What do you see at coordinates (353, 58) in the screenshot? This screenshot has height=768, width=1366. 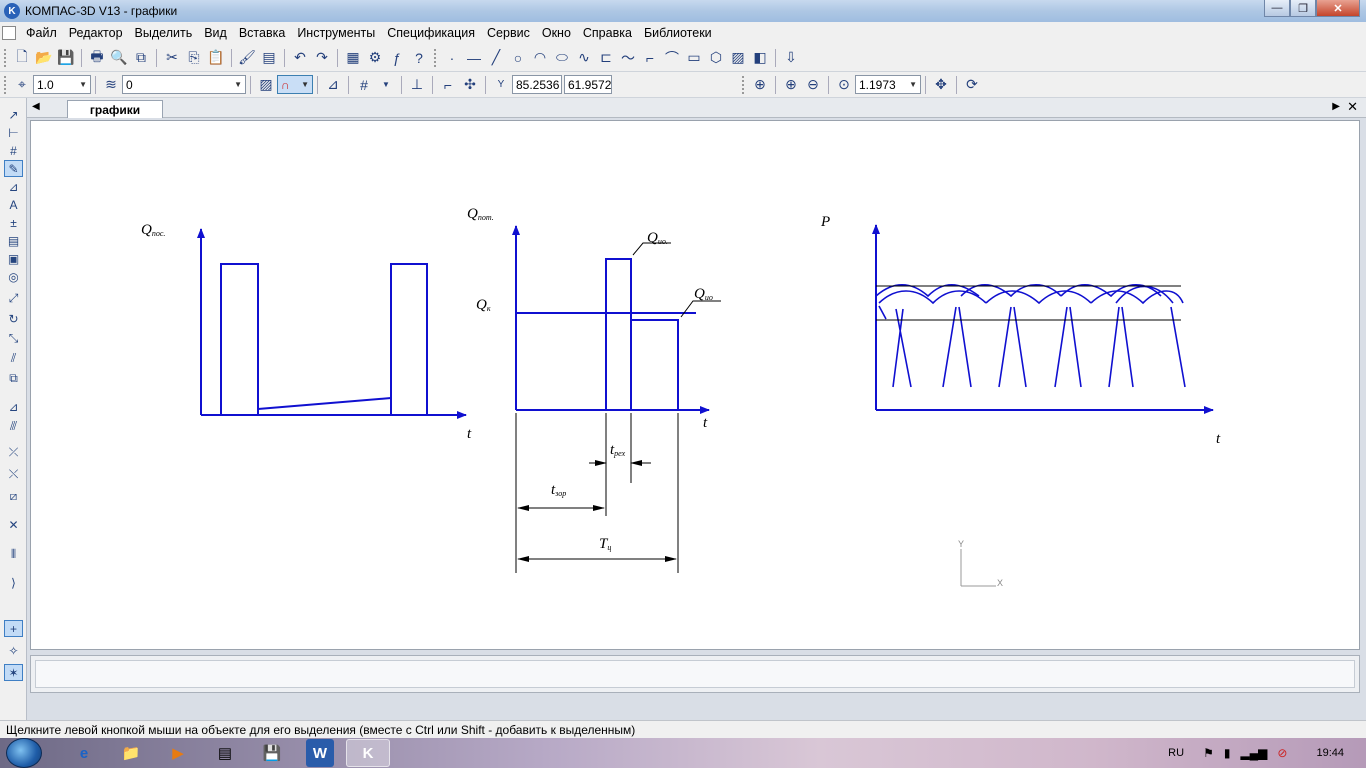 I see `library-manager-icon: ▦` at bounding box center [353, 58].